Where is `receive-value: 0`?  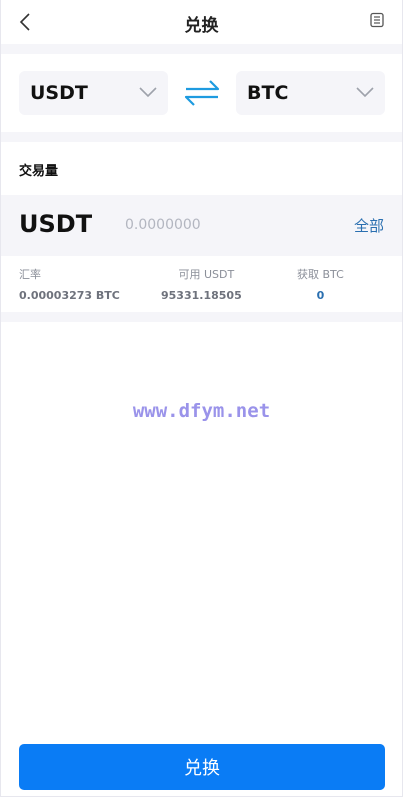 receive-value: 0 is located at coordinates (320, 295).